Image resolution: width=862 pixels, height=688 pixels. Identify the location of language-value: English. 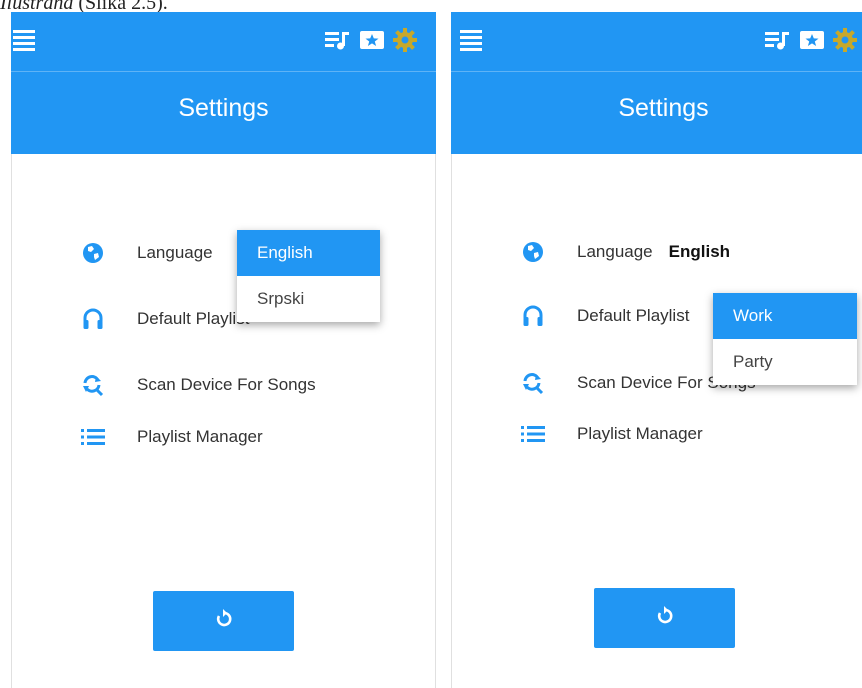
(699, 251).